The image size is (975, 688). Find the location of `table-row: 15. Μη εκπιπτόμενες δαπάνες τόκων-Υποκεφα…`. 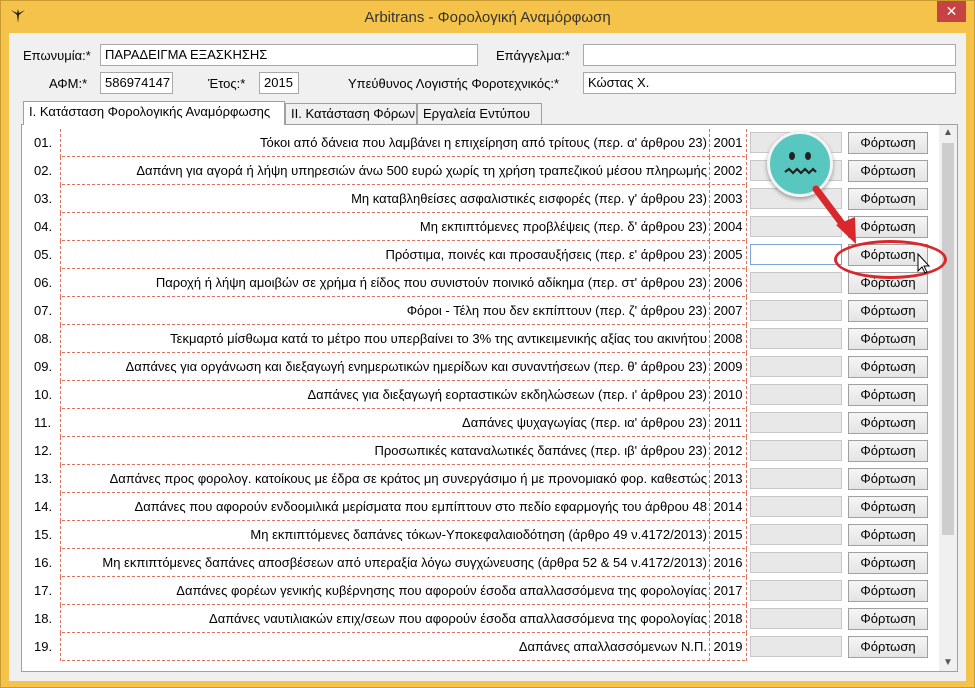

table-row: 15. Μη εκπιπτόμενες δαπάνες τόκων-Υποκεφα… is located at coordinates (479, 535).